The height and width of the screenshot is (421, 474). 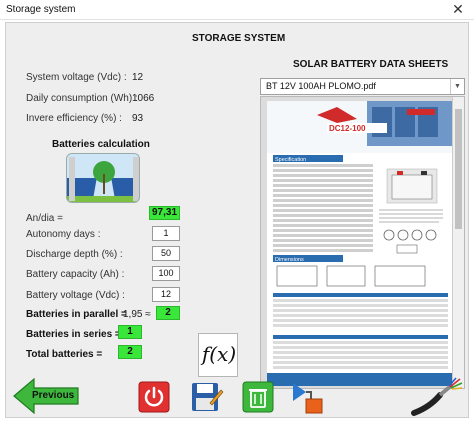 What do you see at coordinates (323, 208) in the screenshot?
I see `spec-table` at bounding box center [323, 208].